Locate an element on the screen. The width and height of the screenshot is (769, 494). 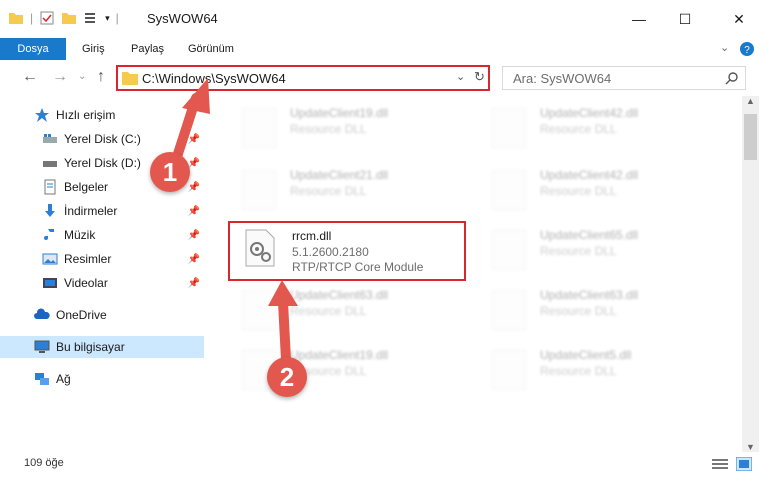
arrow-to-address-bar is located at coordinates (190, 121).